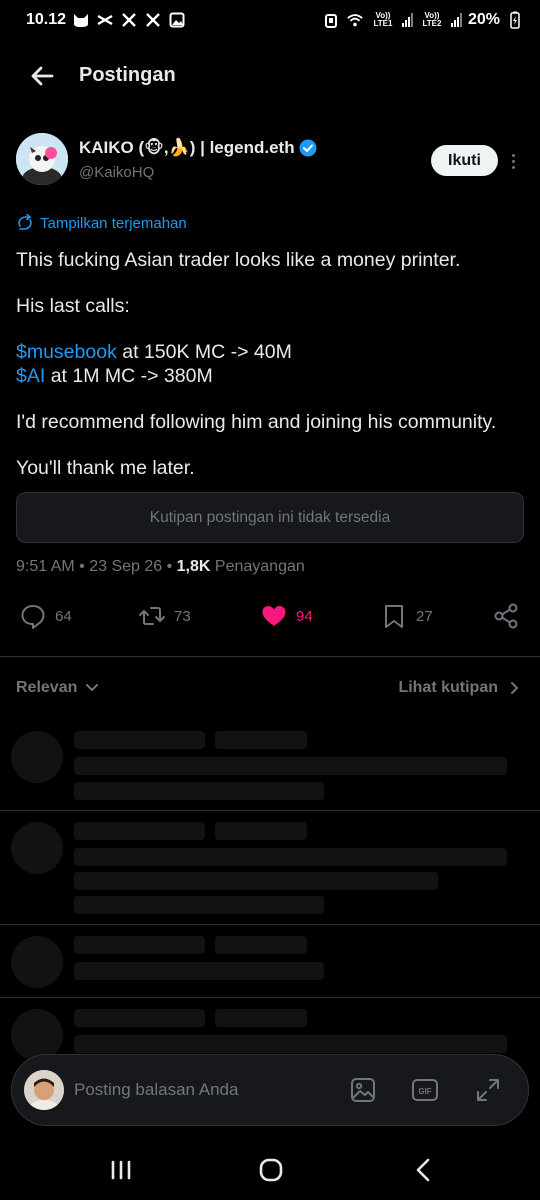 The image size is (540, 1200). Describe the element at coordinates (45, 616) in the screenshot. I see `reply-button: 64` at that location.